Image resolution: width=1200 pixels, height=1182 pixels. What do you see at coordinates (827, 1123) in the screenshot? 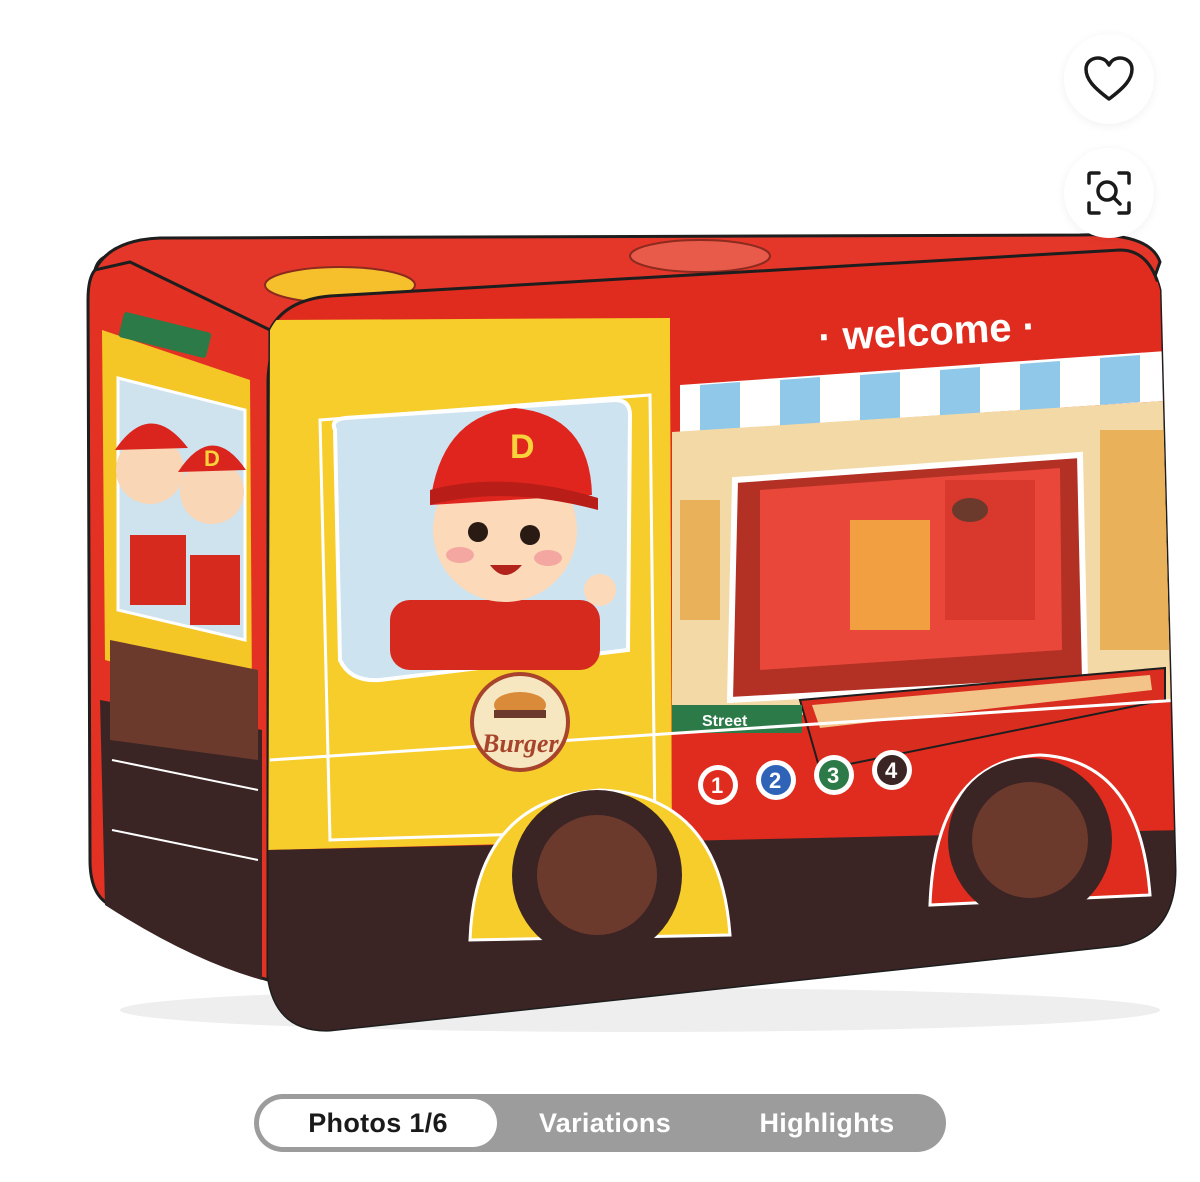
I see `tab-highlights: Highlights` at bounding box center [827, 1123].